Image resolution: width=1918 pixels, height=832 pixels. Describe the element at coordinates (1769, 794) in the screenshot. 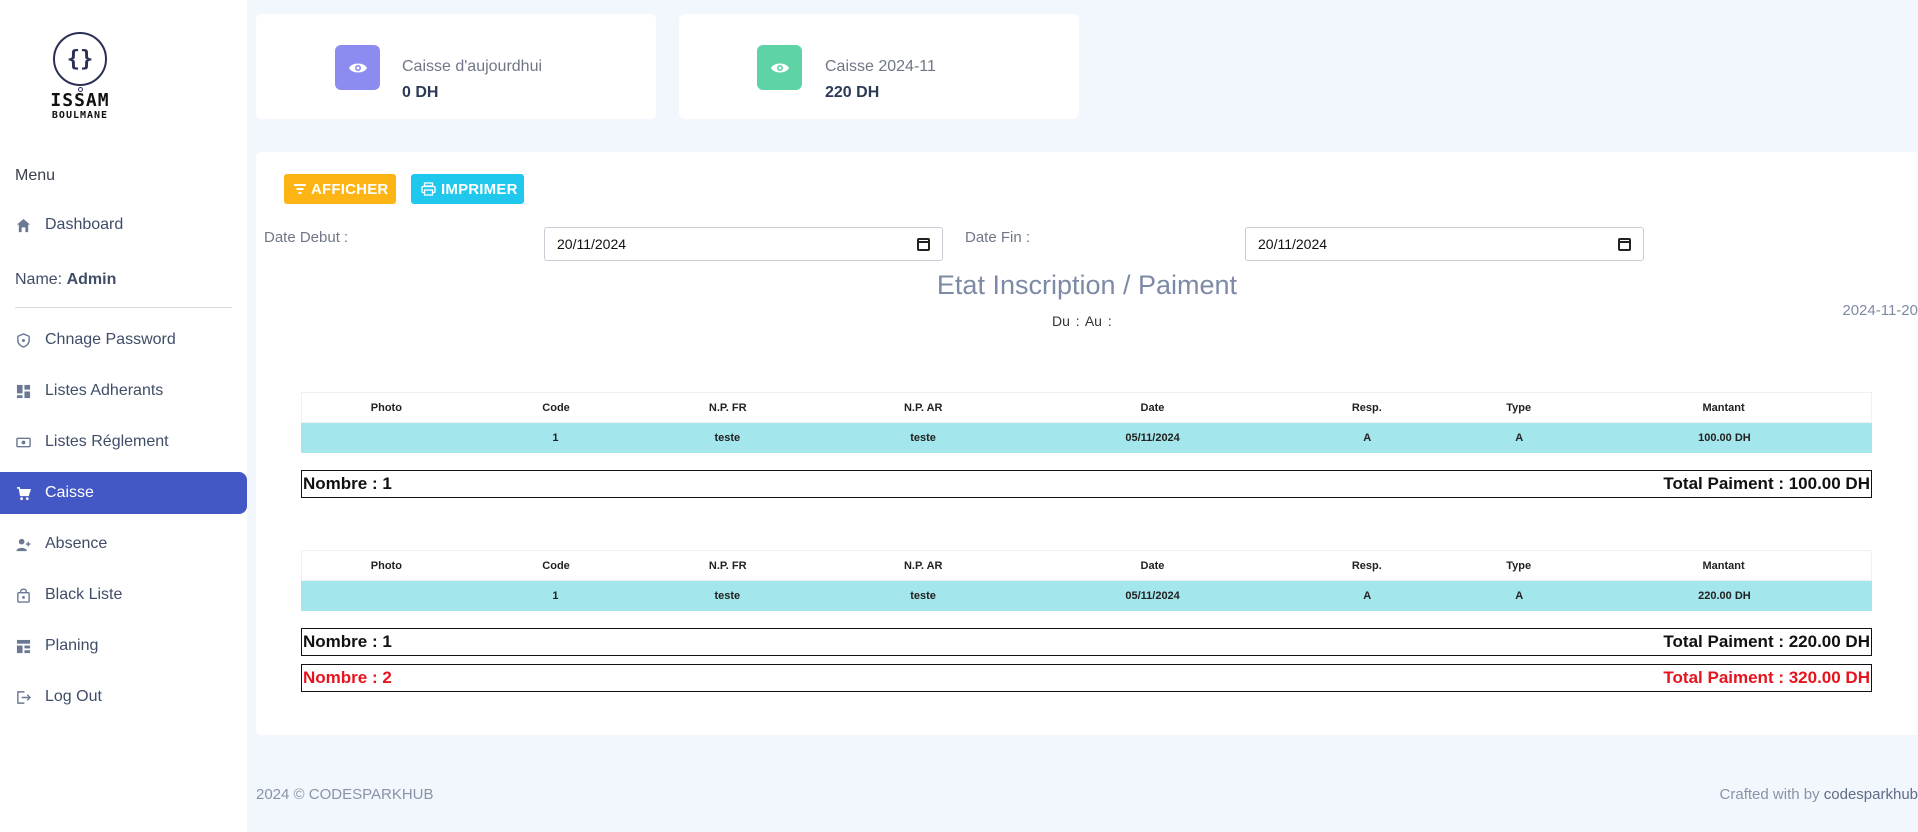

I see `footer-crafted-prefix: Crafted with by` at that location.